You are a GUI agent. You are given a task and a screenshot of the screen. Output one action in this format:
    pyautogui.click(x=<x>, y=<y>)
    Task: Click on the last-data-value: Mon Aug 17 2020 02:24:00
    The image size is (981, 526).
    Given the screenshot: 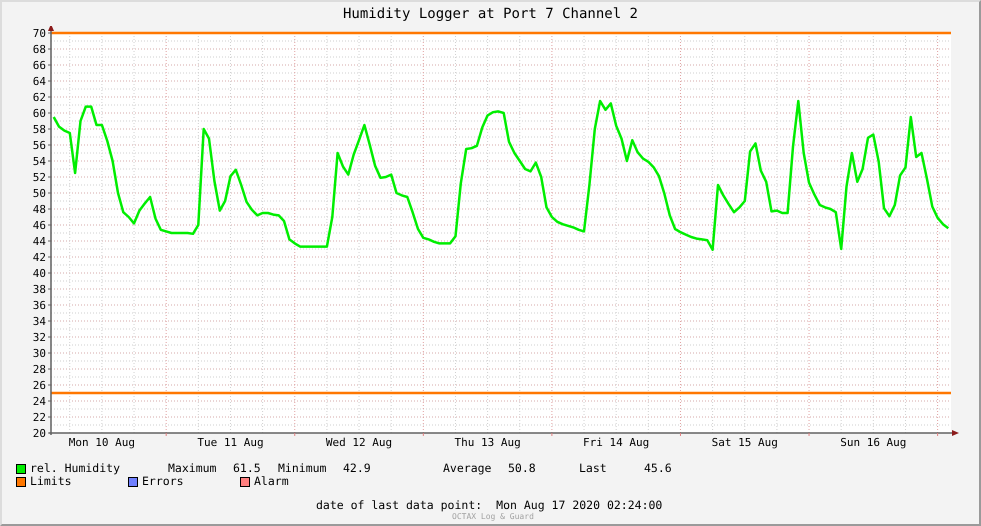 What is the action you would take?
    pyautogui.click(x=579, y=505)
    